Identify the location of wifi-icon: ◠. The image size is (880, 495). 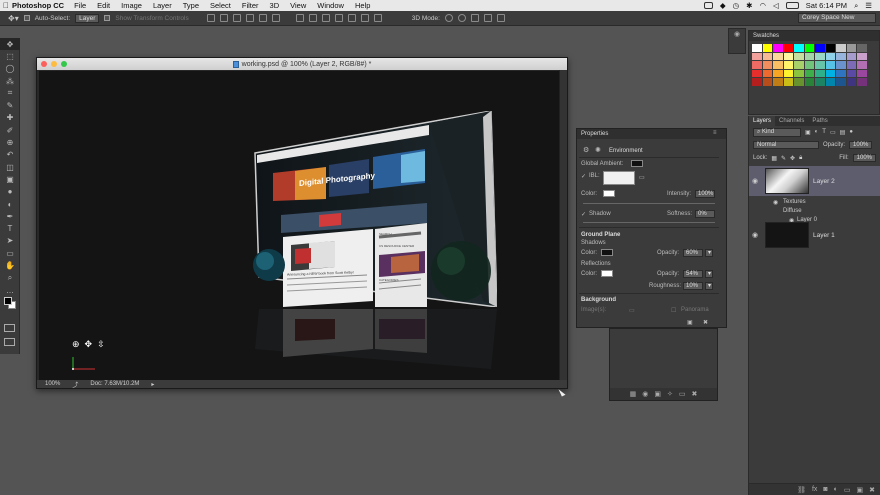
(762, 5).